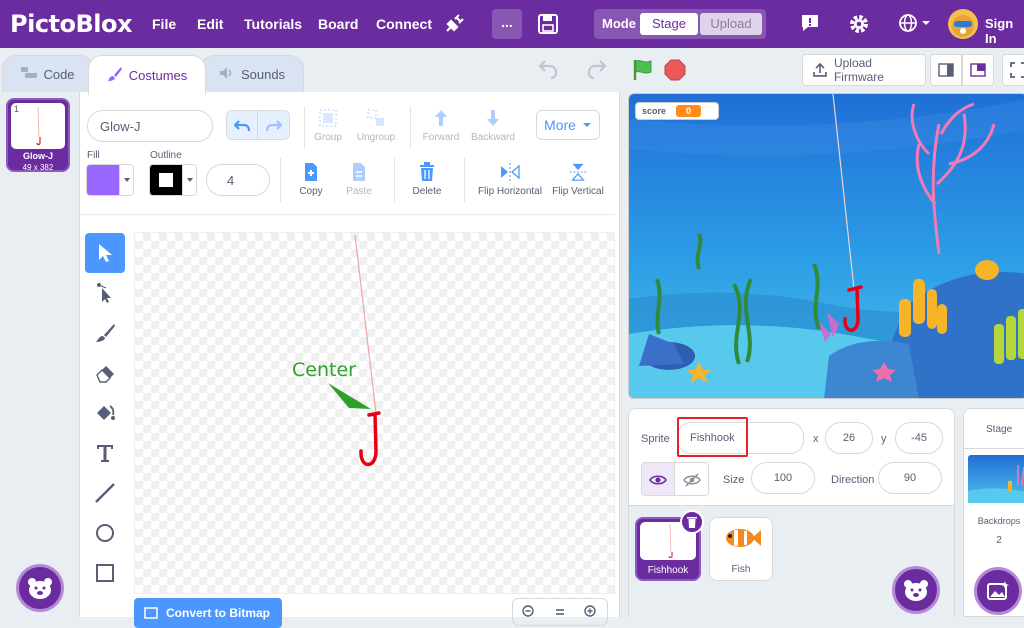  I want to click on visibility-toggle, so click(675, 479).